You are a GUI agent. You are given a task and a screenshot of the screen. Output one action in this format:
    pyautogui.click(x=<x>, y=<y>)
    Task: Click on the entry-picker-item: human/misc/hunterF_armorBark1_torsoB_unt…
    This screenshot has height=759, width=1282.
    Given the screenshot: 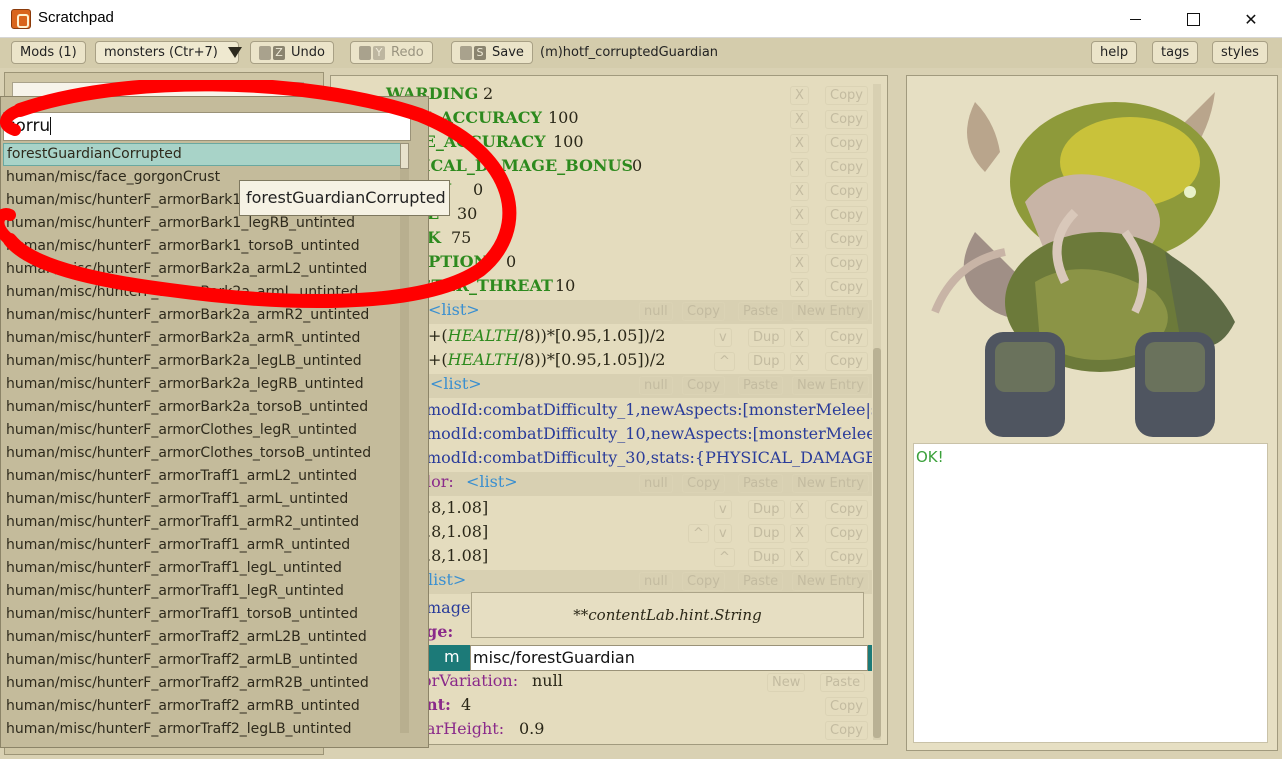 What is the action you would take?
    pyautogui.click(x=202, y=246)
    